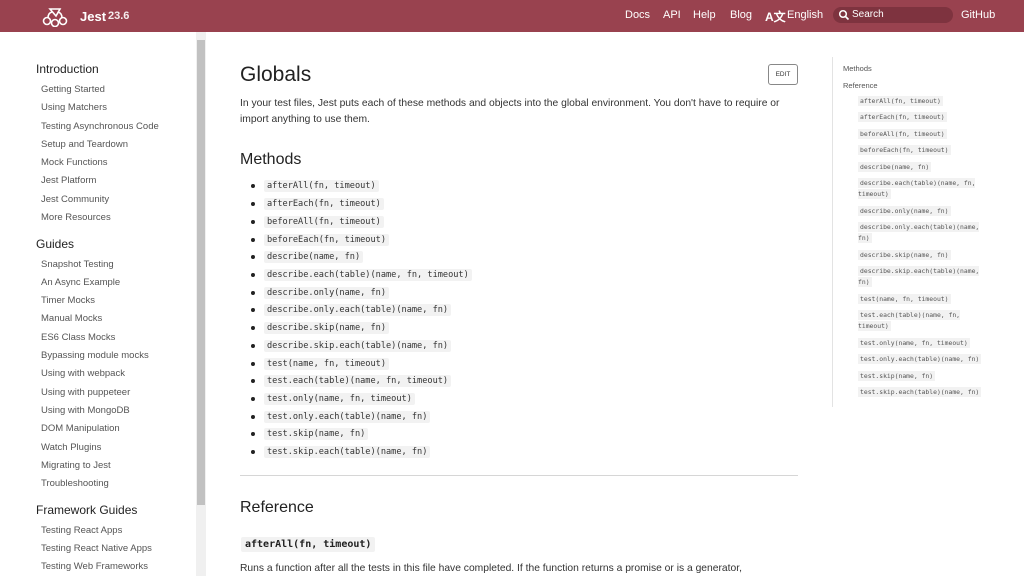 This screenshot has width=1024, height=576. What do you see at coordinates (81, 530) in the screenshot?
I see `sidebar-item-testing-react: Testing React Apps` at bounding box center [81, 530].